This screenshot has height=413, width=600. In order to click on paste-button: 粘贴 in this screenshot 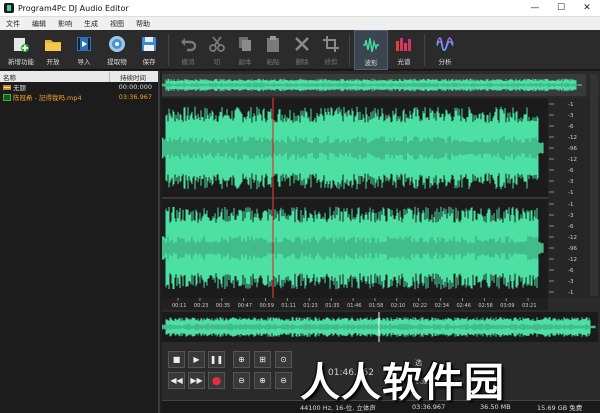, I will do `click(273, 50)`.